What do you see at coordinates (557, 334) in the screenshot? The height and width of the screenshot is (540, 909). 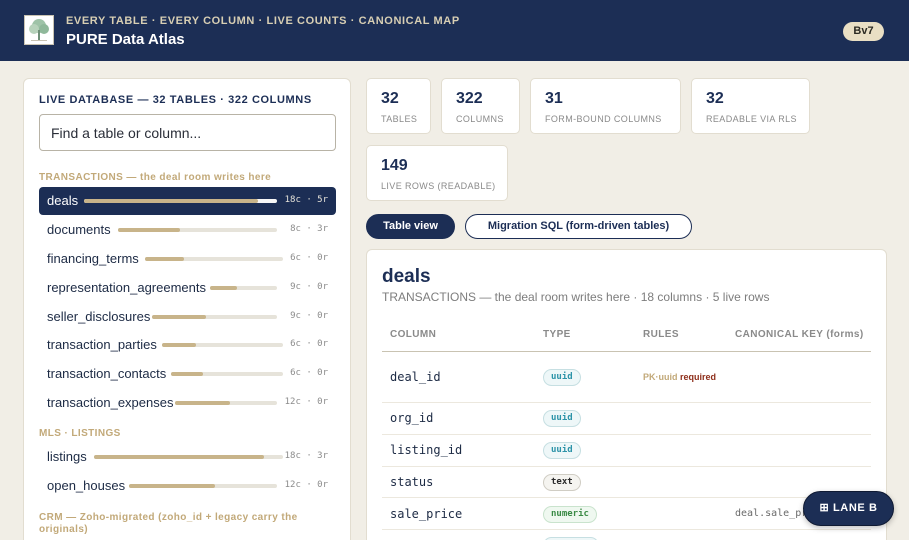 I see `column-header-type: TYPE` at bounding box center [557, 334].